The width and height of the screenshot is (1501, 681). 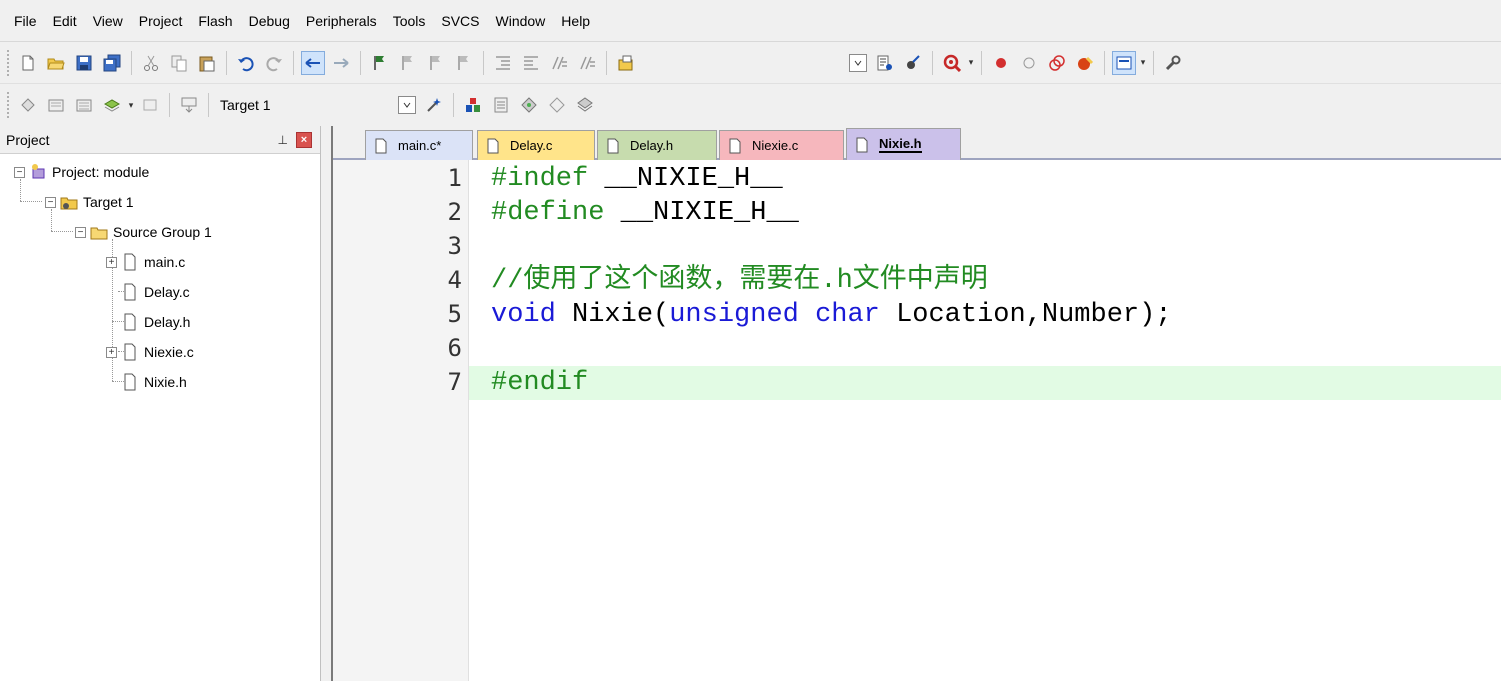 What do you see at coordinates (207, 63) in the screenshot?
I see `paste-icon` at bounding box center [207, 63].